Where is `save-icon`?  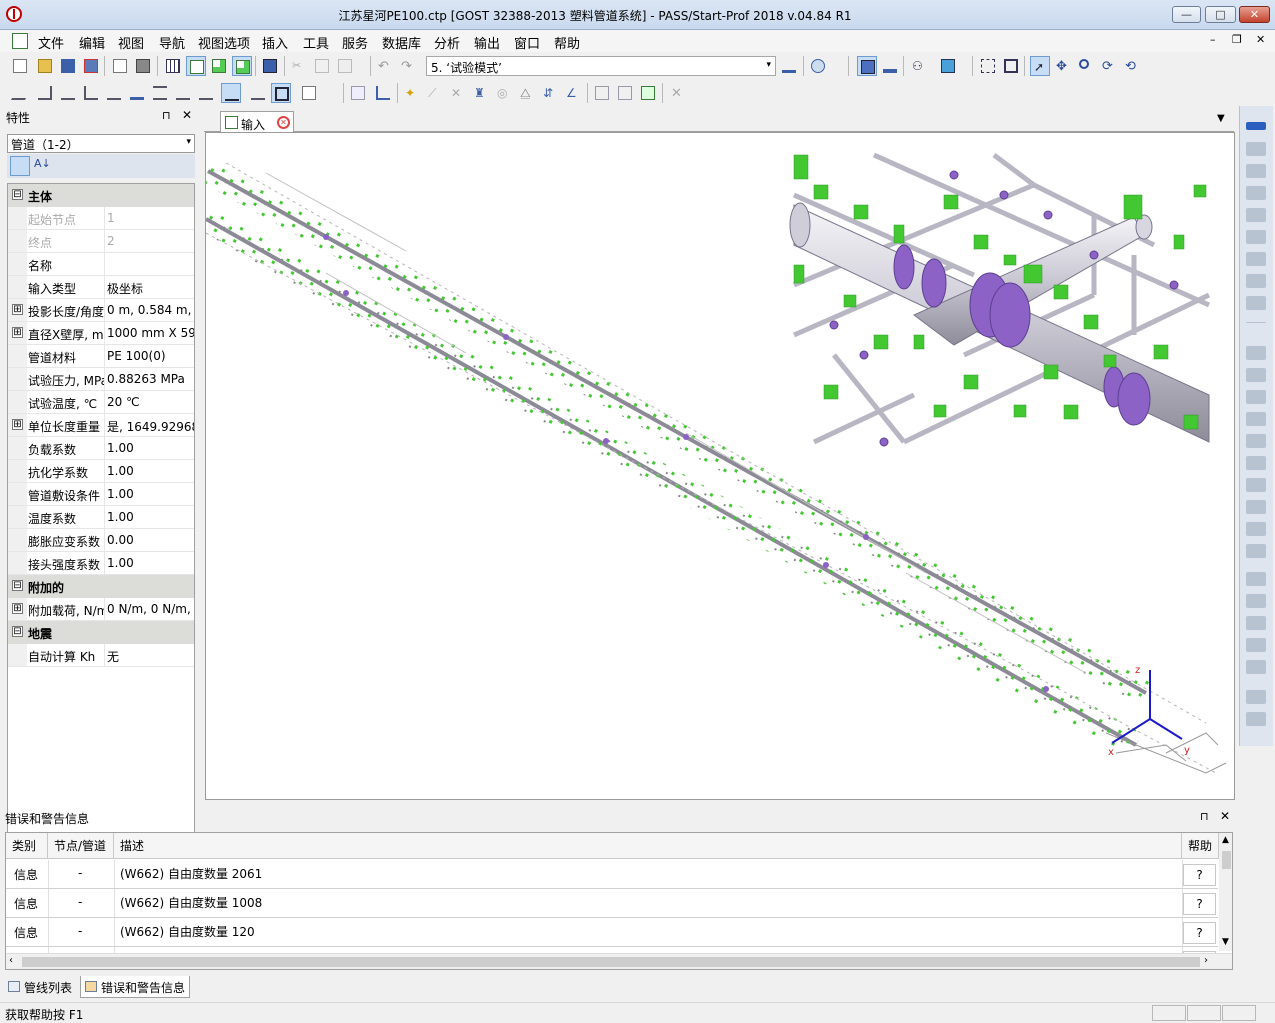 save-icon is located at coordinates (68, 66).